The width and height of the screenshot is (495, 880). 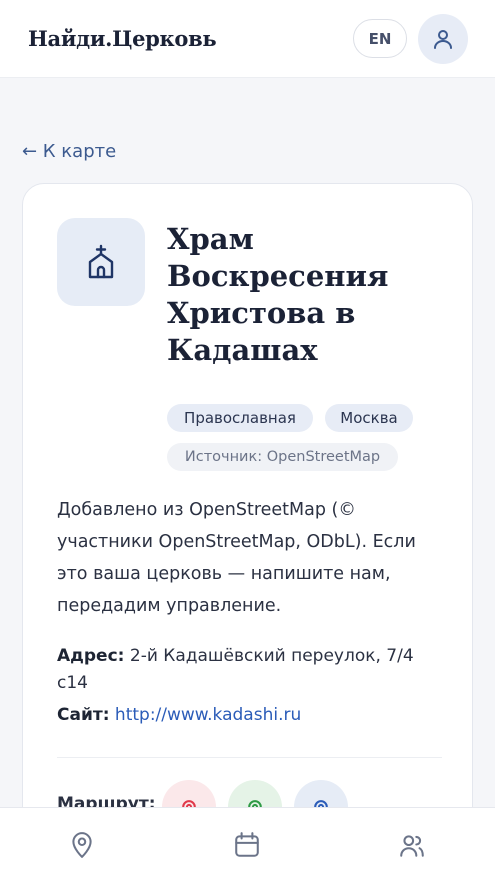 What do you see at coordinates (83, 715) in the screenshot?
I see `site-label: Сайт:` at bounding box center [83, 715].